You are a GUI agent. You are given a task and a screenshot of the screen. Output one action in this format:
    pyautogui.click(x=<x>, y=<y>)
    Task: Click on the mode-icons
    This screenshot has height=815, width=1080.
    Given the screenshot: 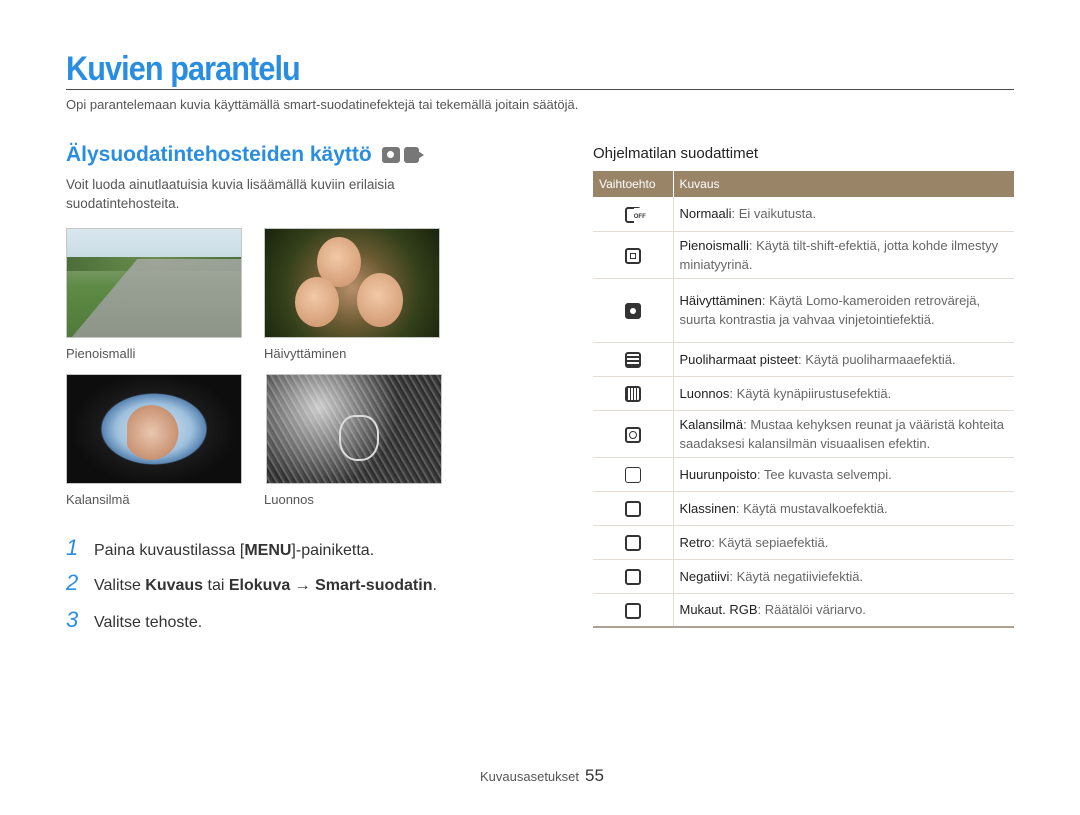 What is the action you would take?
    pyautogui.click(x=403, y=155)
    